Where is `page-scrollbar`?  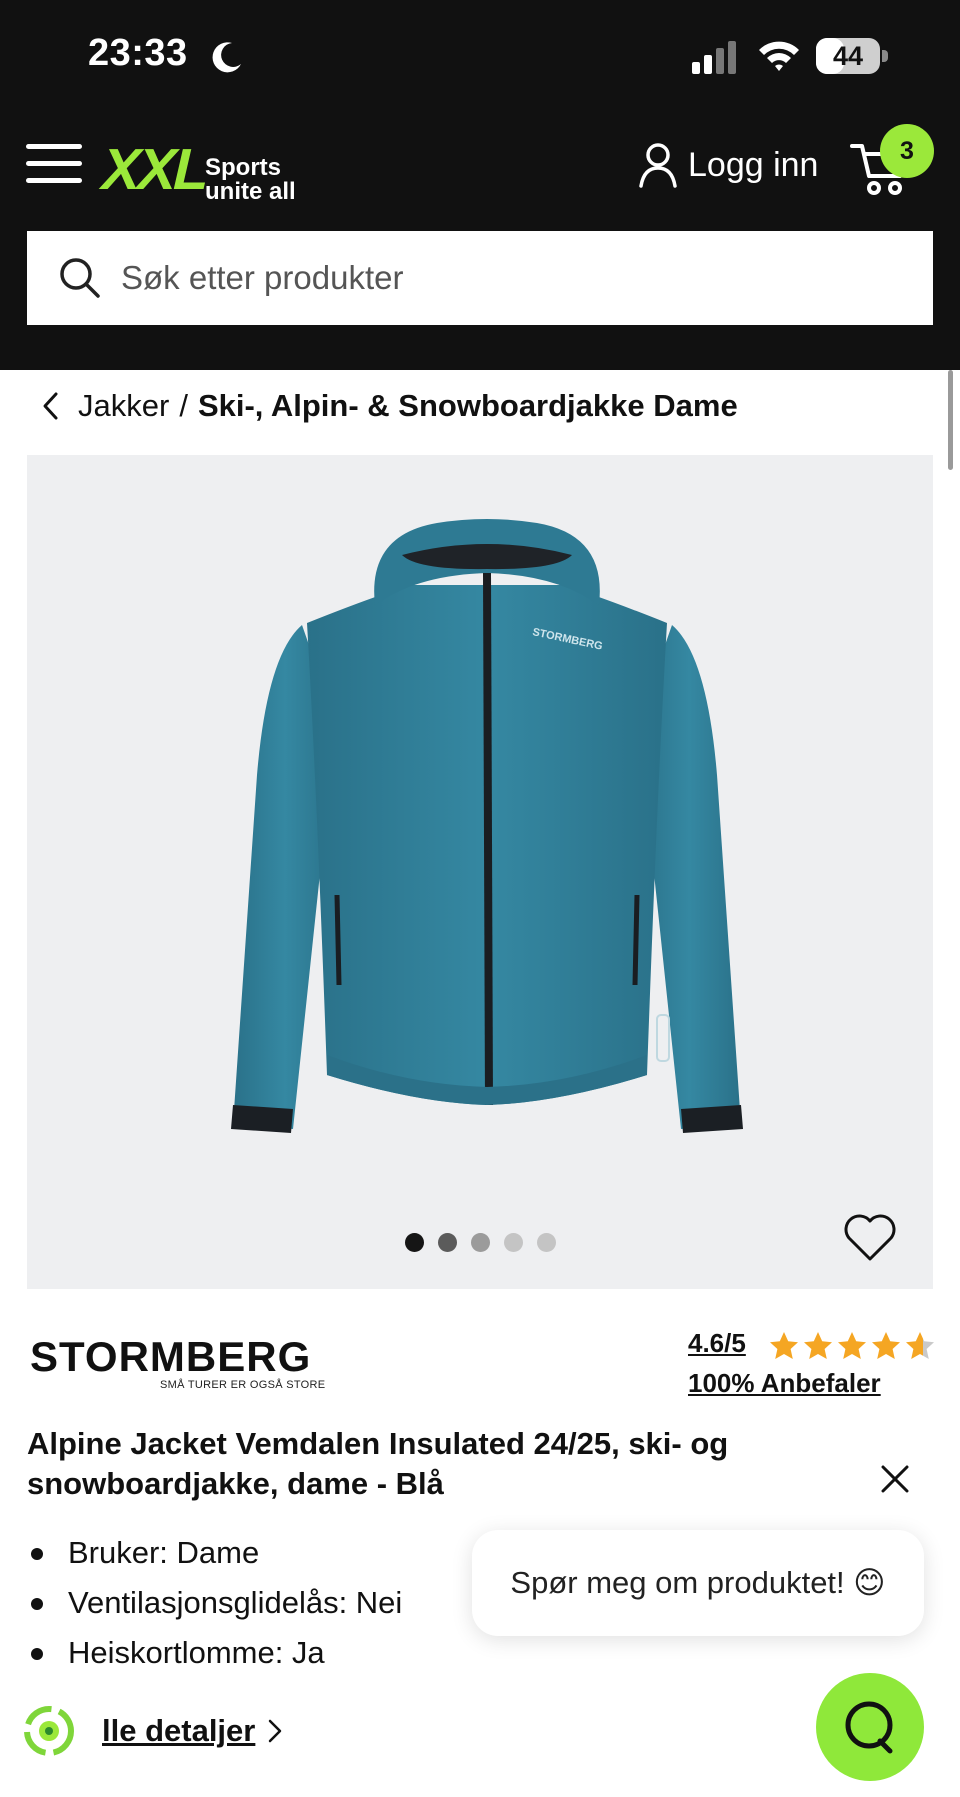
page-scrollbar is located at coordinates (950, 420).